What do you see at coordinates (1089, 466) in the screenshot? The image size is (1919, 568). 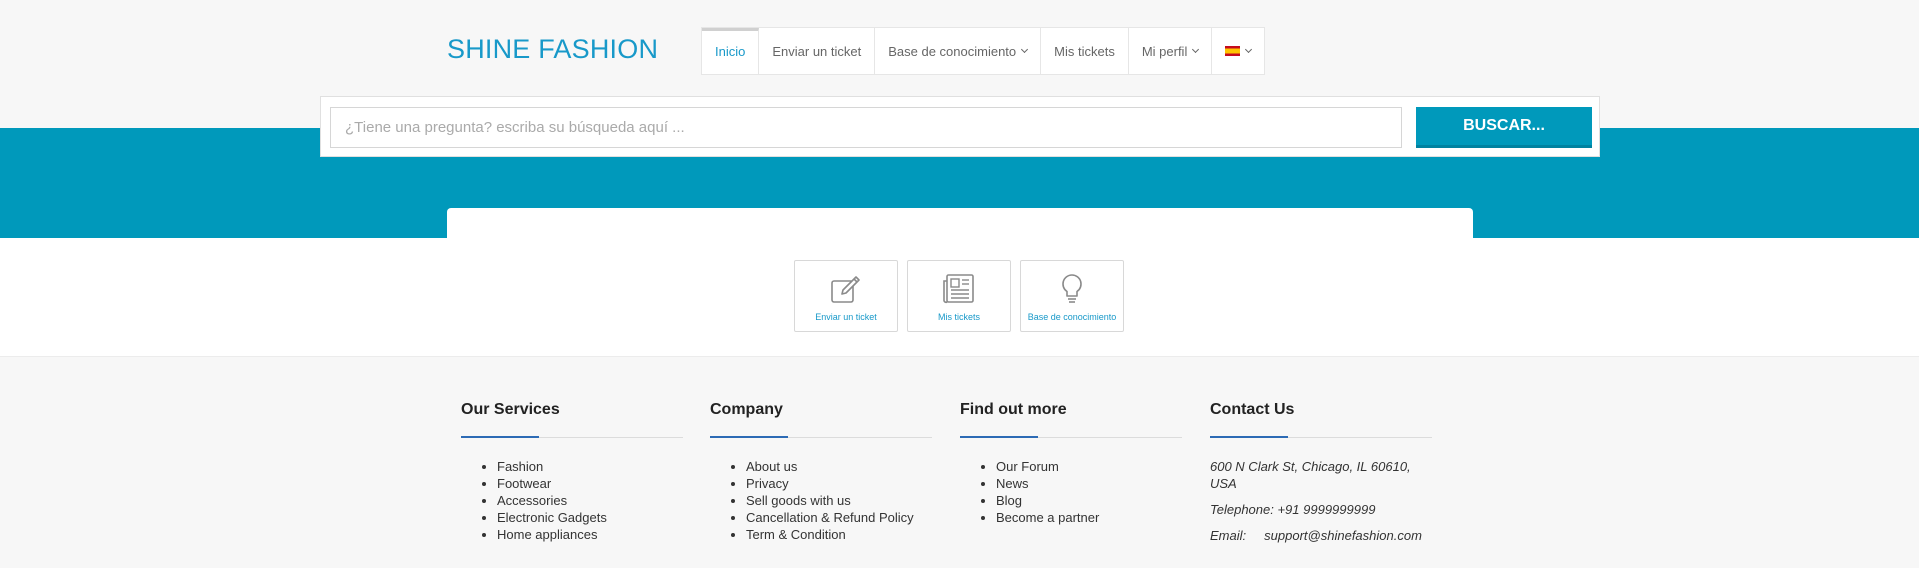 I see `footer-link: Our Forum` at bounding box center [1089, 466].